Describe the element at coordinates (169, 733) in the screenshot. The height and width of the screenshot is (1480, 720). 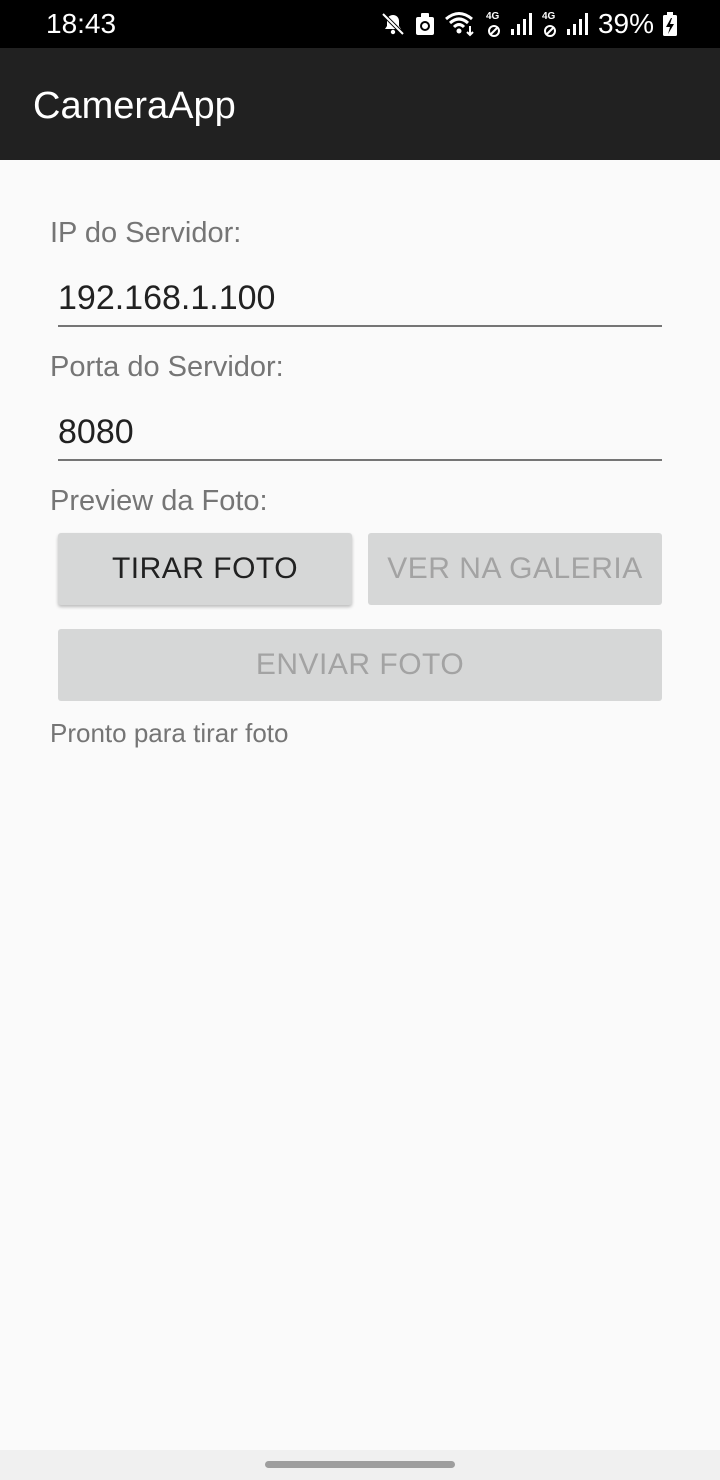
I see `status-message: Pronto para tirar foto` at that location.